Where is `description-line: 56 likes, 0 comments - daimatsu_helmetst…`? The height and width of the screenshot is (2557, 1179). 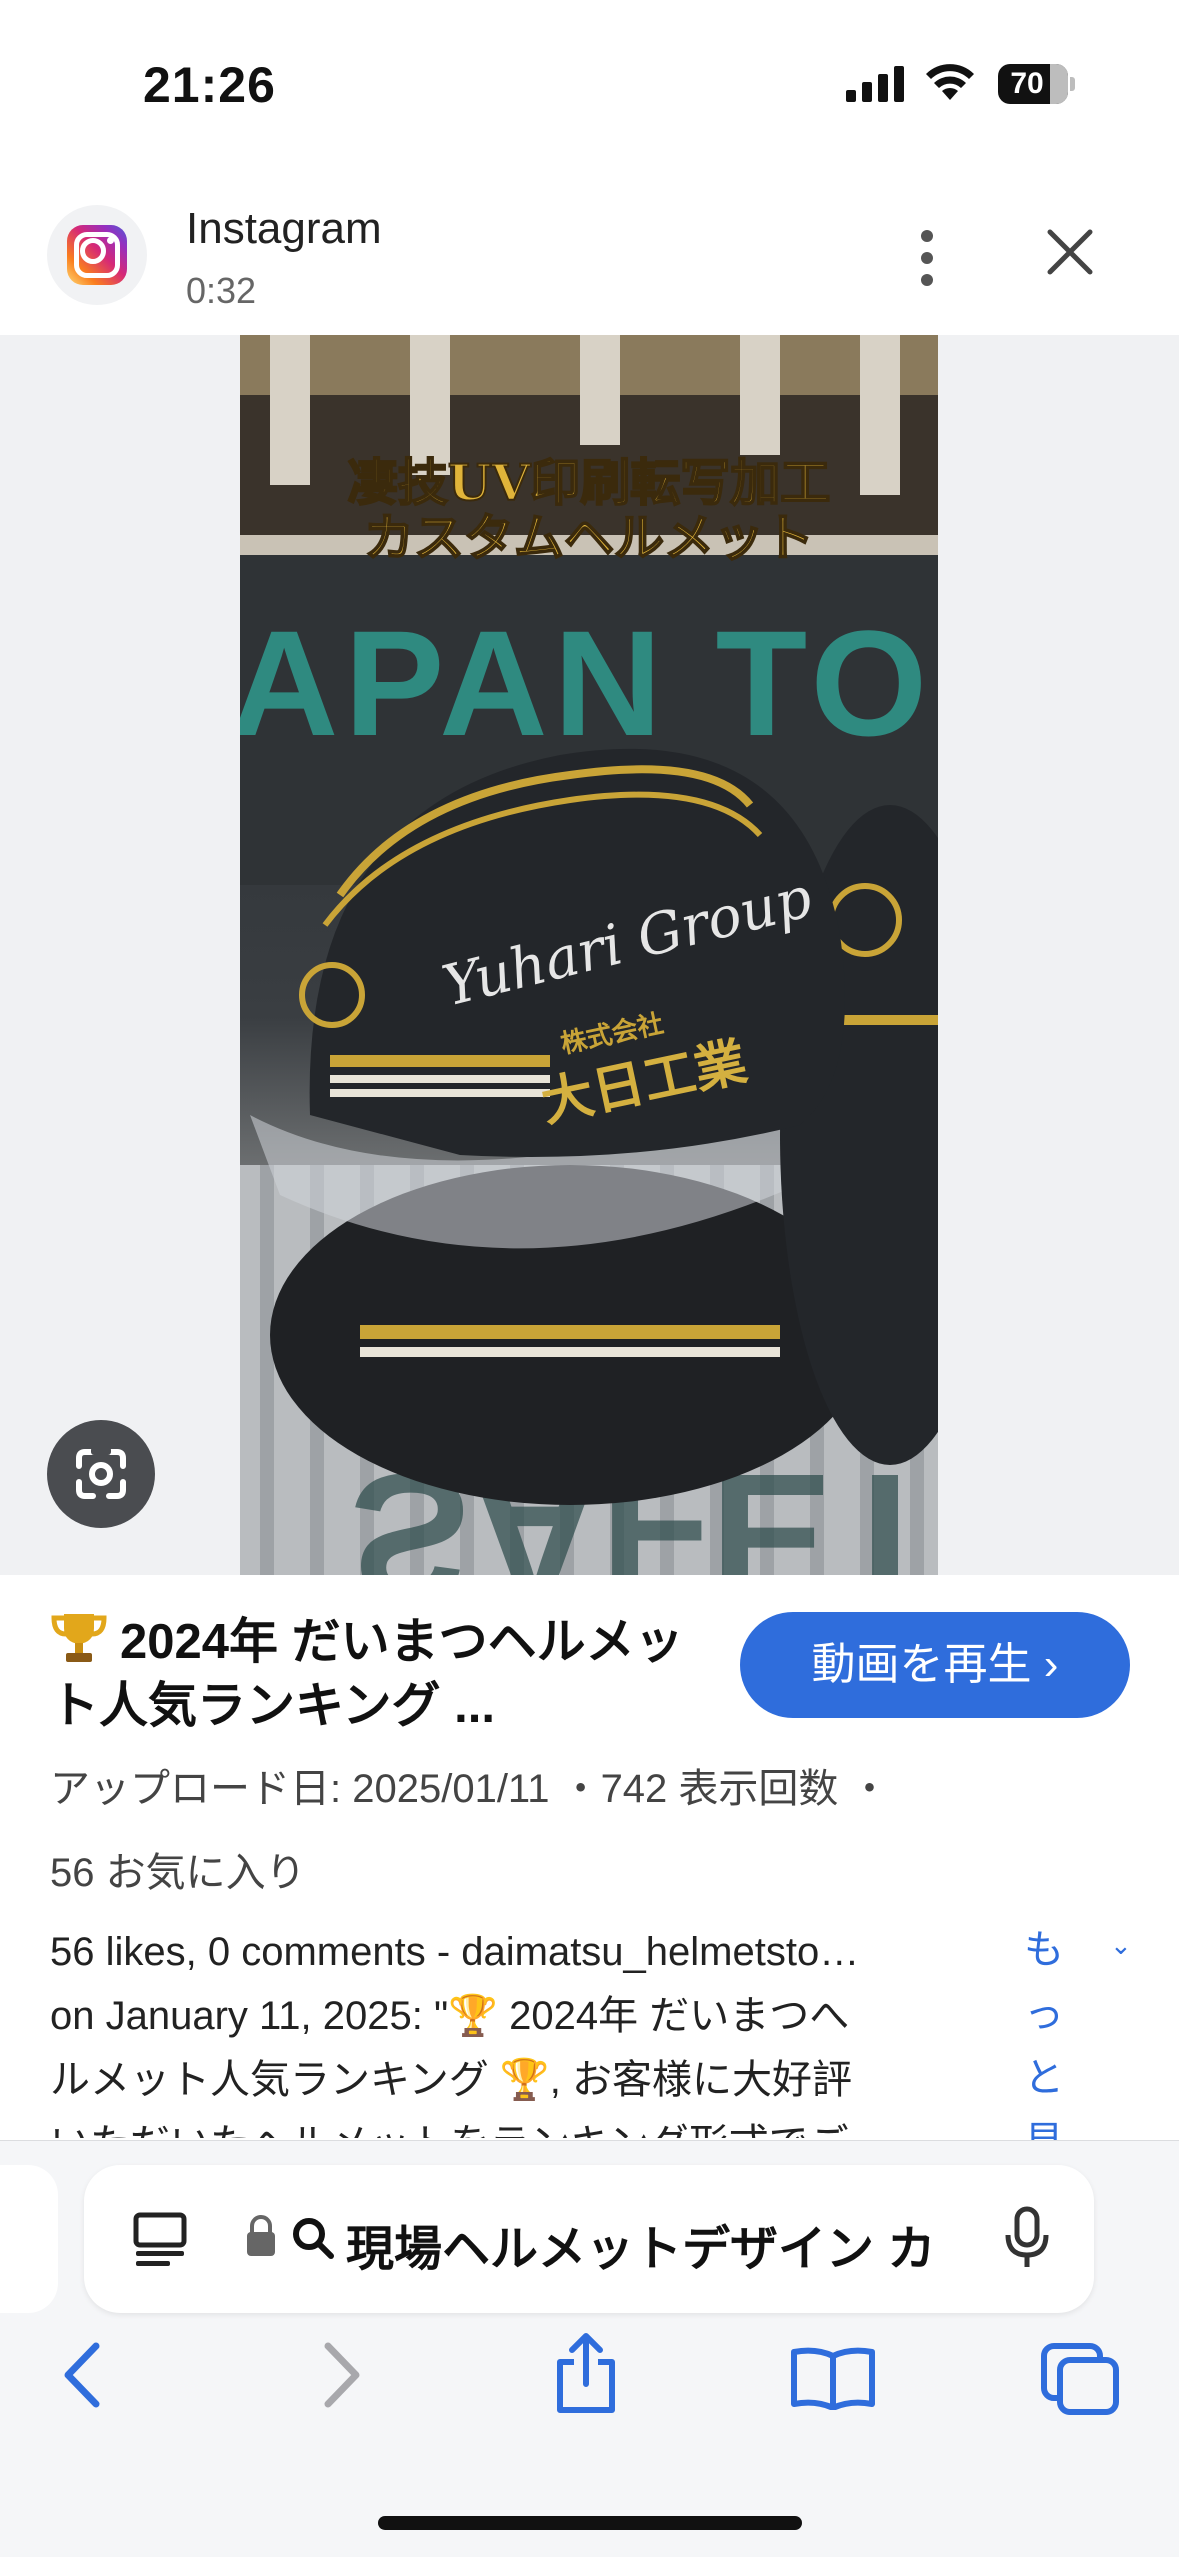
description-line: 56 likes, 0 comments - daimatsu_helmetst… is located at coordinates (455, 1952).